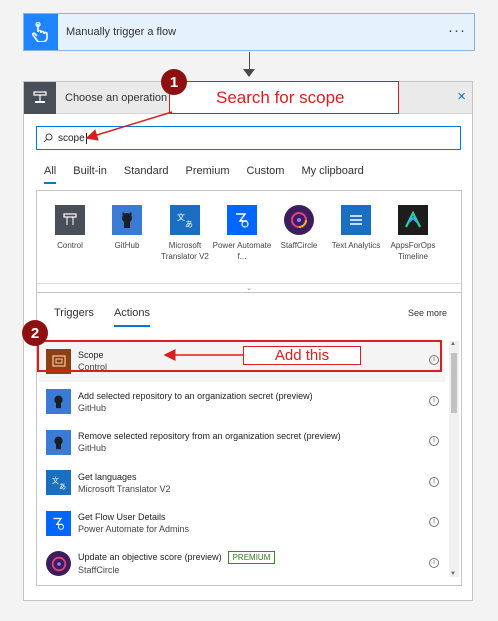 The width and height of the screenshot is (498, 621). What do you see at coordinates (249, 73) in the screenshot?
I see `connector-arrow-icon` at bounding box center [249, 73].